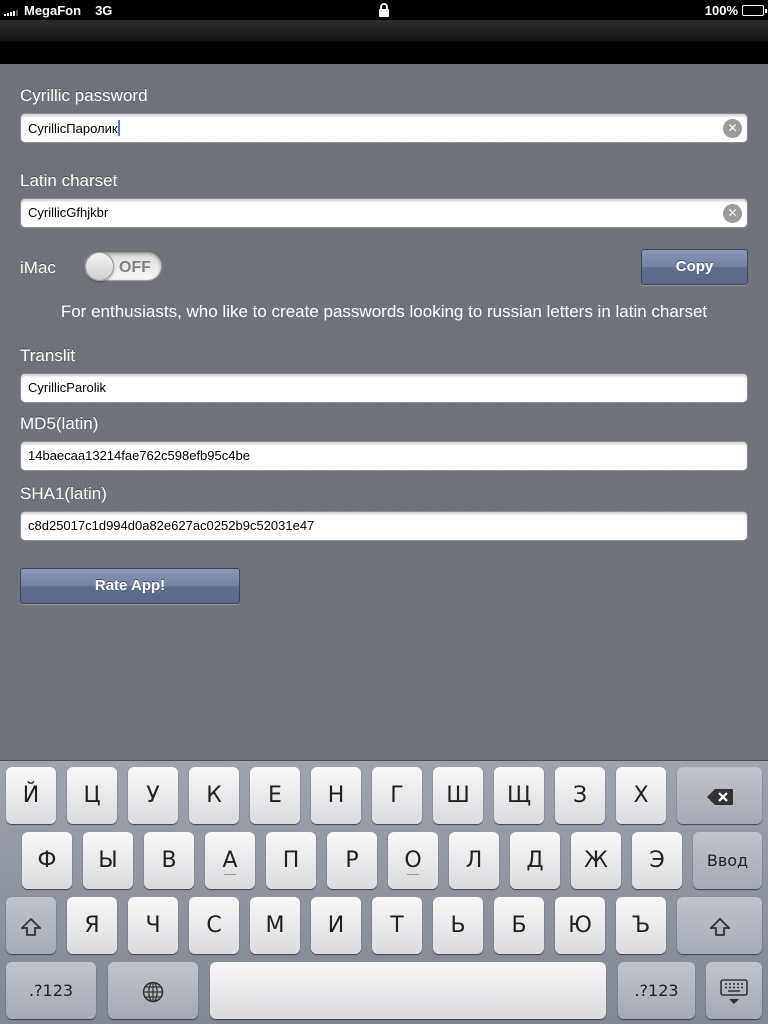  Describe the element at coordinates (580, 925) in the screenshot. I see `key: Ю` at that location.